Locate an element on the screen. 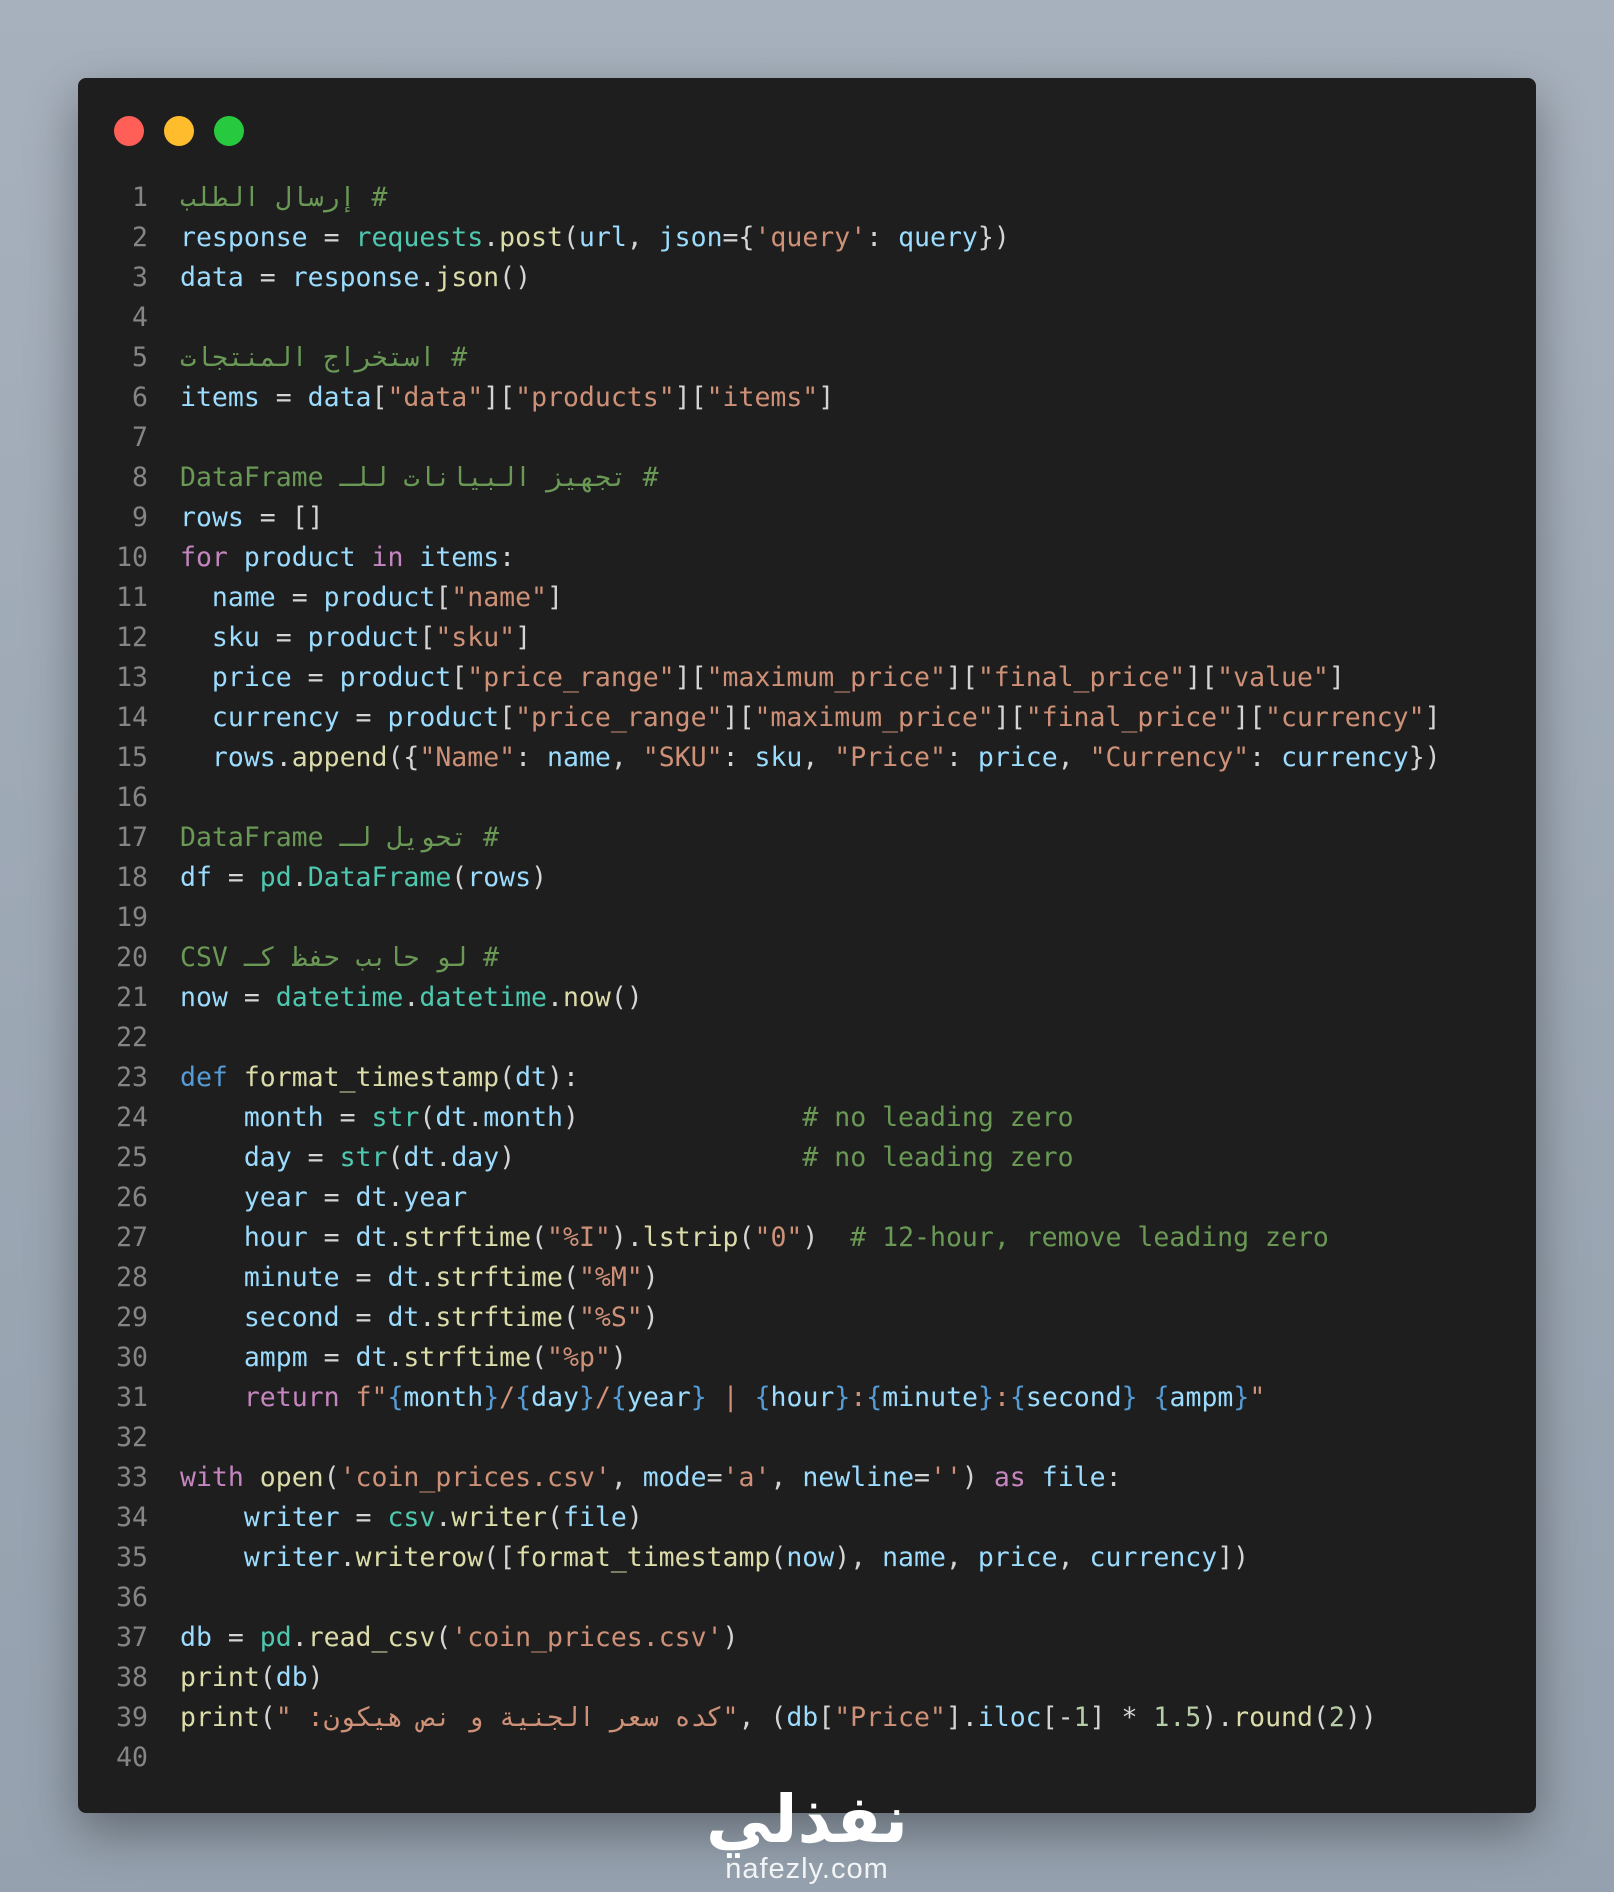 This screenshot has height=1892, width=1614. close-window-button is located at coordinates (129, 131).